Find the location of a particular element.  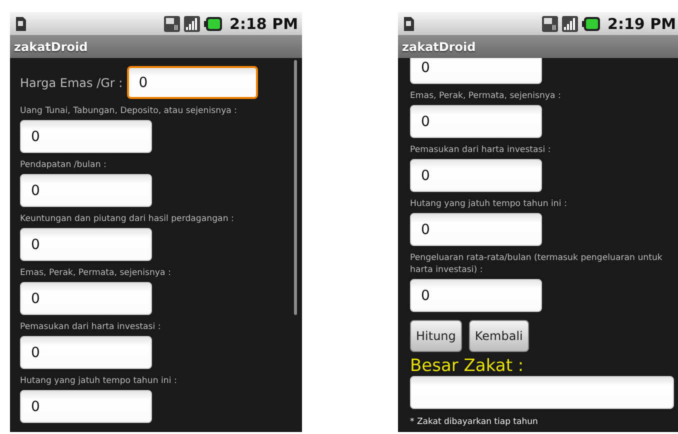

clock: 2:18 PM is located at coordinates (264, 23).